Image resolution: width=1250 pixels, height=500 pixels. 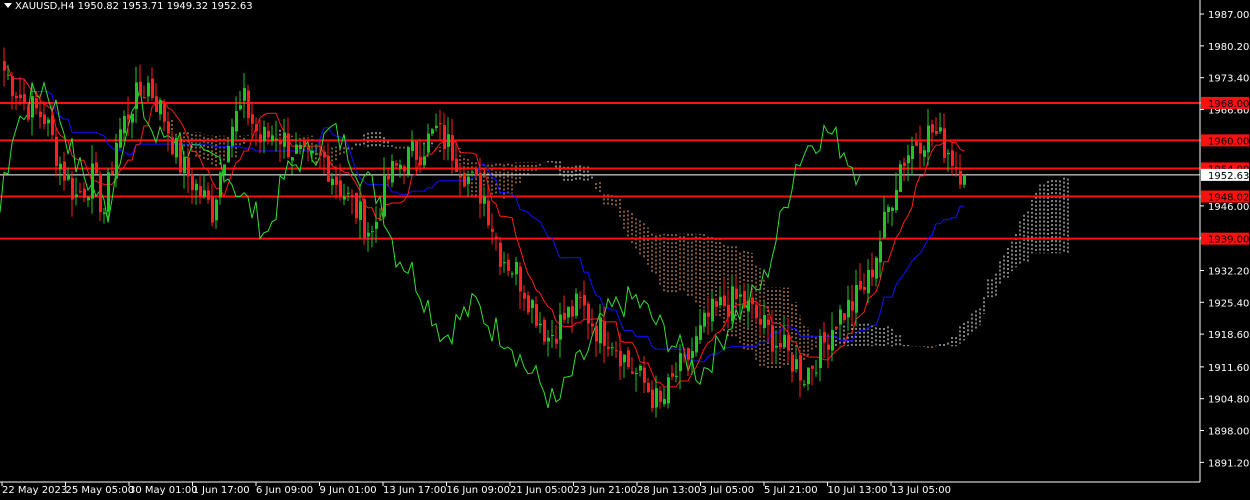 I want to click on x-tick-label: 21 Jun 05:00, so click(x=542, y=490).